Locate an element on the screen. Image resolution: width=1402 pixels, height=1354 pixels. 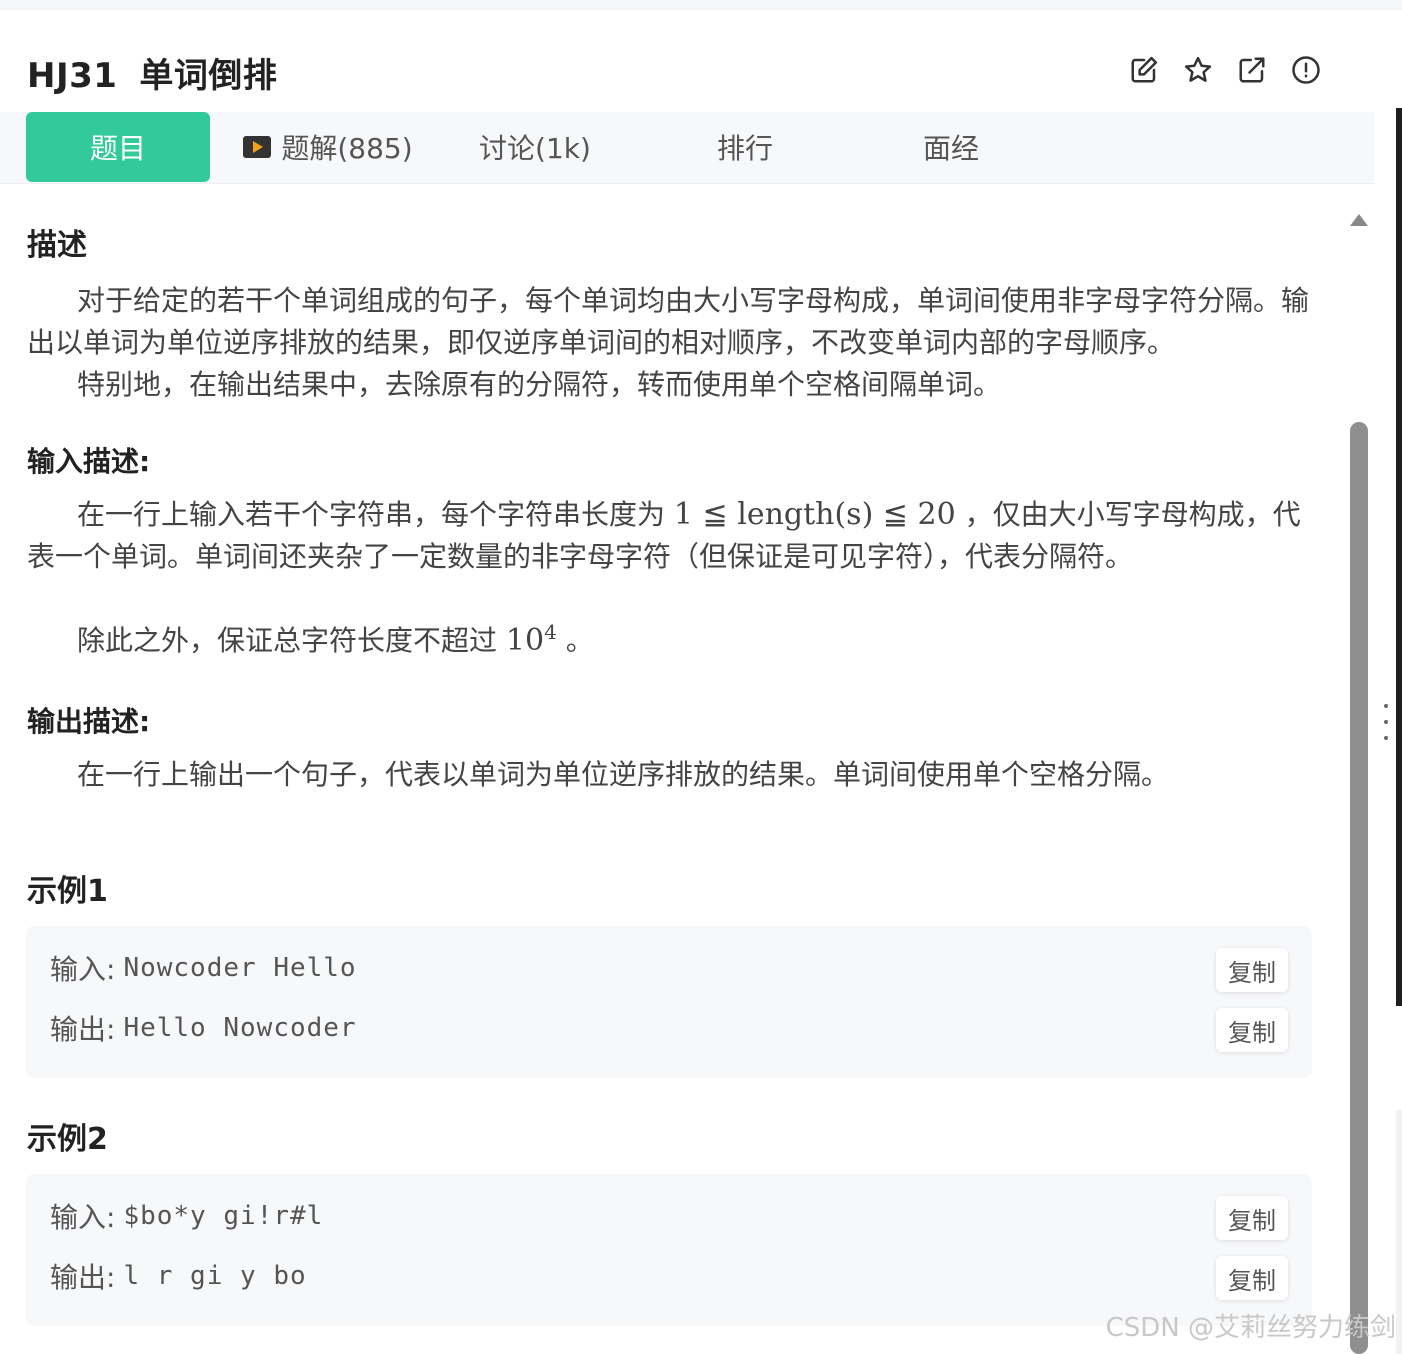
page-title: HJ31 单词倒排 is located at coordinates (152, 72).